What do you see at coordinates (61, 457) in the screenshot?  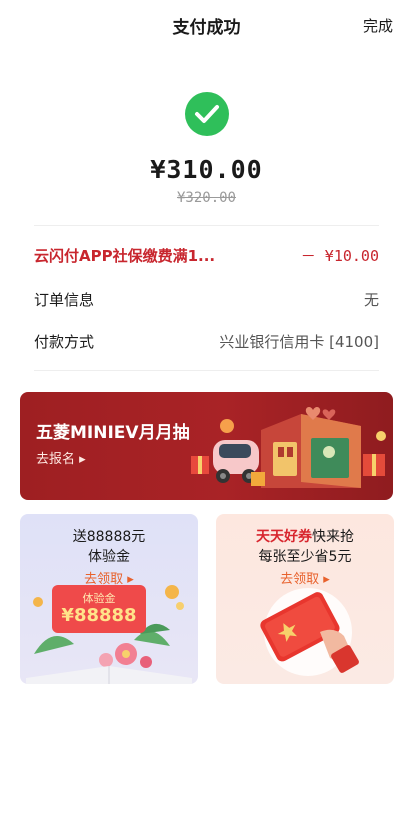 I see `banner-signup-link: 去报名 ▸` at bounding box center [61, 457].